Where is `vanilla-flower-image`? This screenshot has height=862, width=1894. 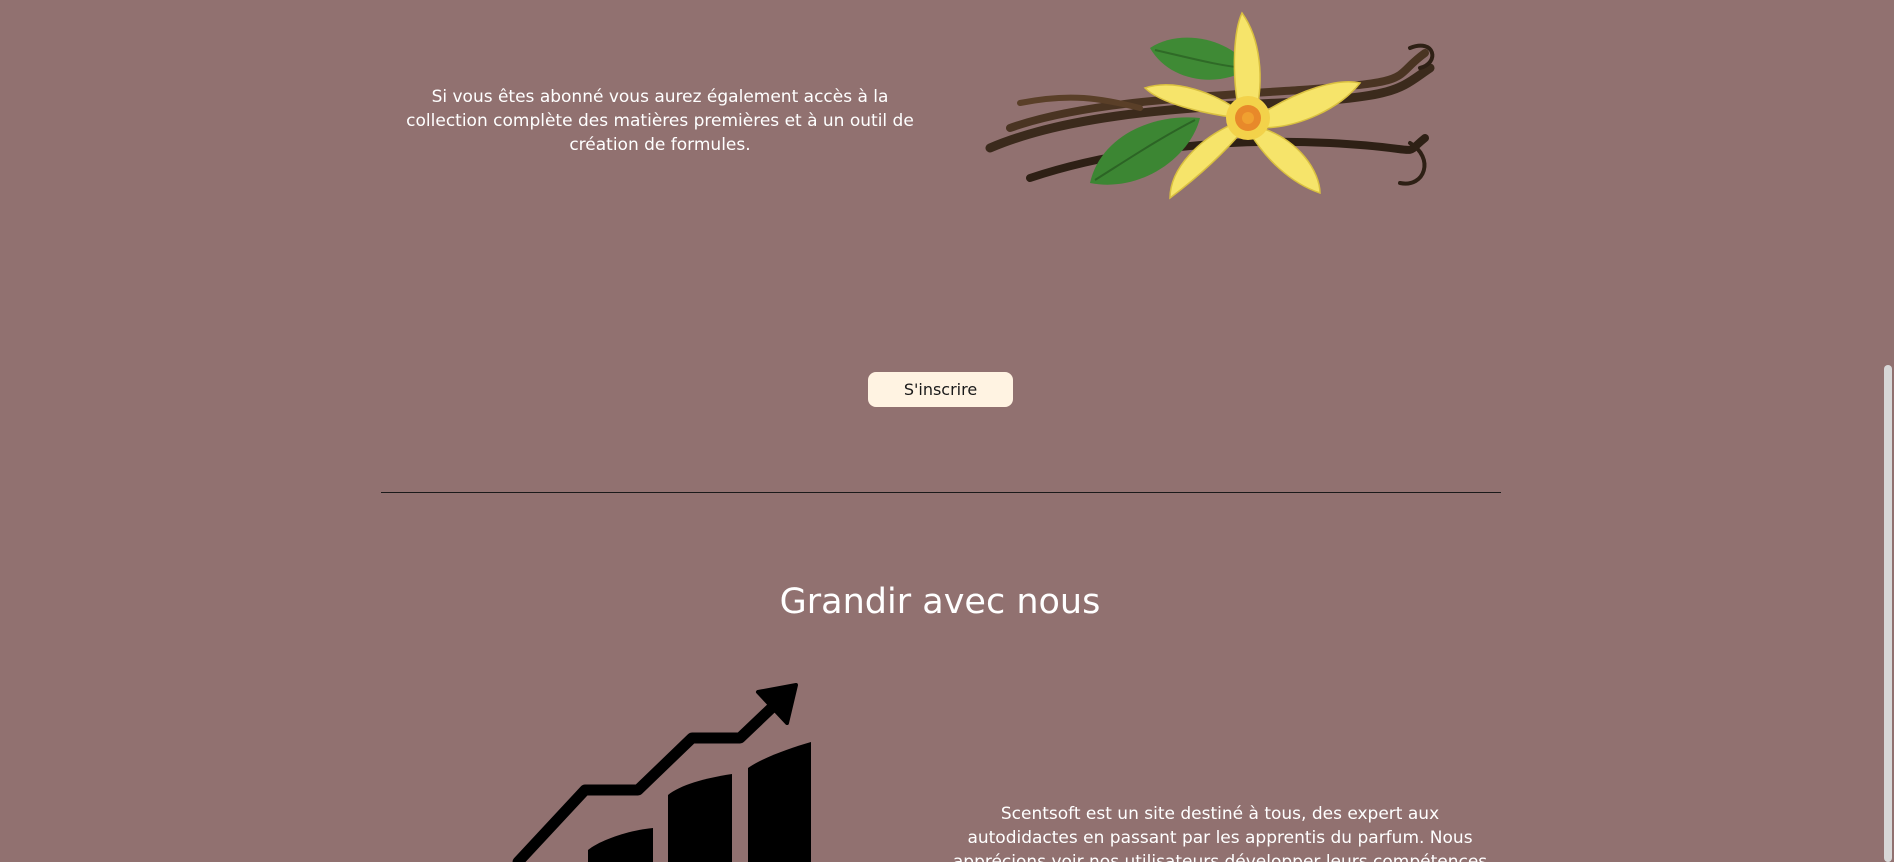
vanilla-flower-image is located at coordinates (1210, 105).